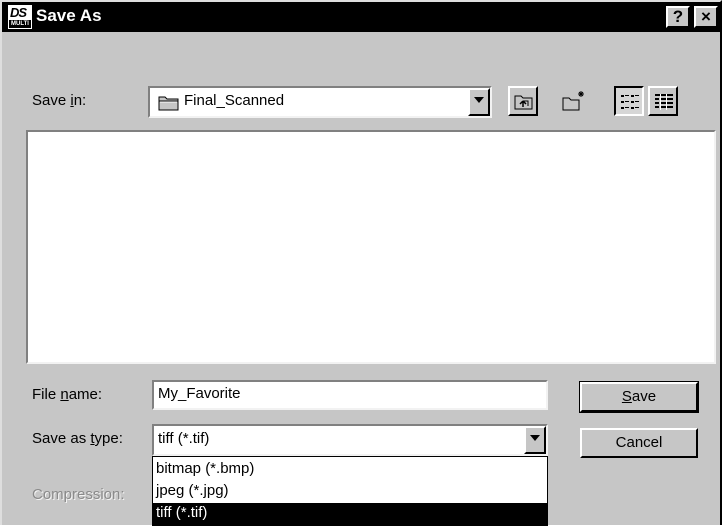 This screenshot has width=726, height=526. What do you see at coordinates (64, 394) in the screenshot?
I see `file-name-label-accel: n` at bounding box center [64, 394].